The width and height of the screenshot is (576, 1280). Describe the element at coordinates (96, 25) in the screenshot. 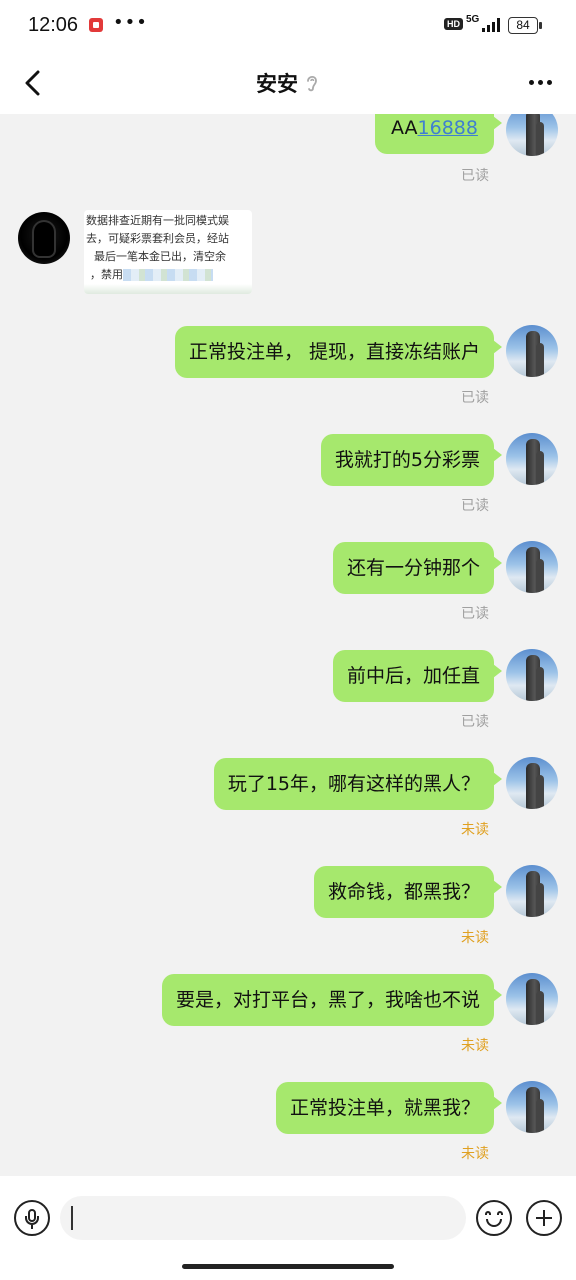

I see `notification-app-icon` at that location.